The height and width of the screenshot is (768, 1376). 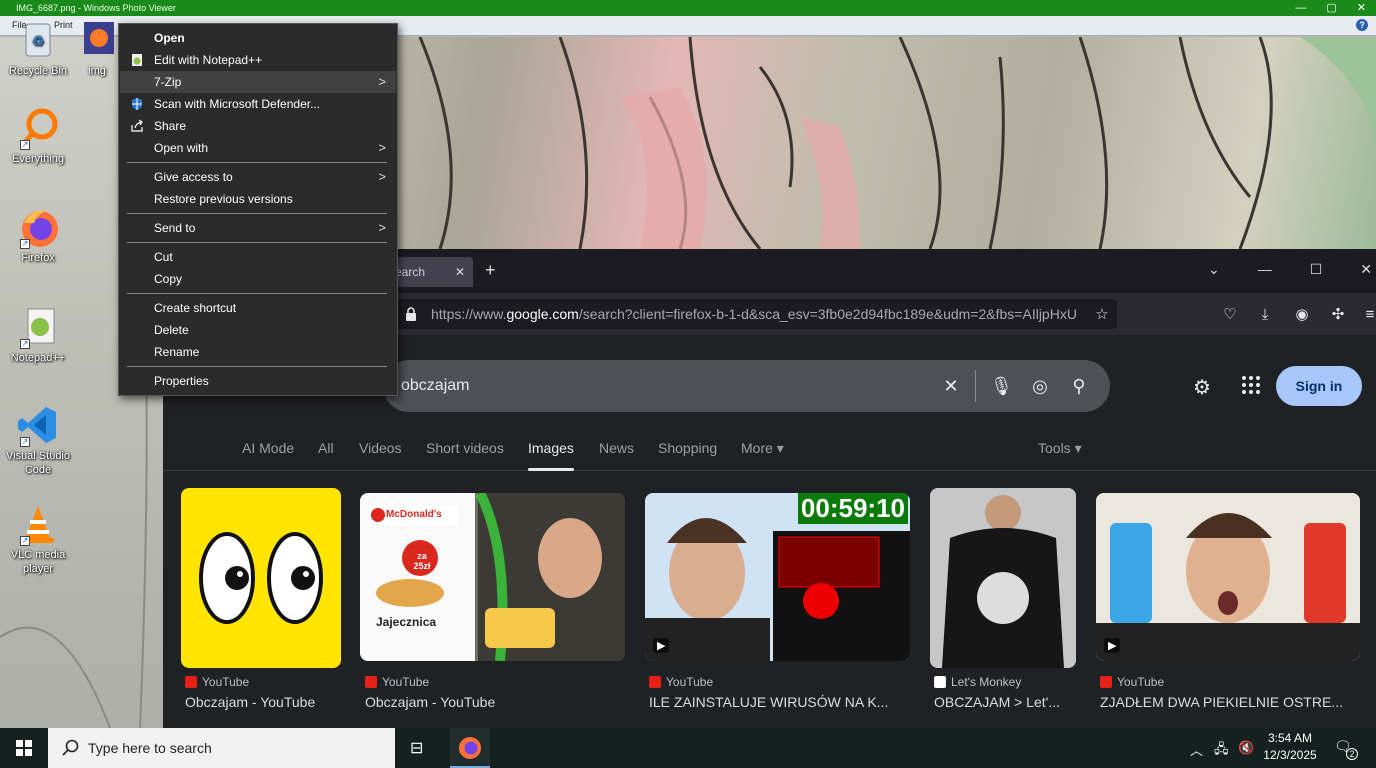 I want to click on image-result-thumb: 00:59:10 ▶, so click(x=777, y=577).